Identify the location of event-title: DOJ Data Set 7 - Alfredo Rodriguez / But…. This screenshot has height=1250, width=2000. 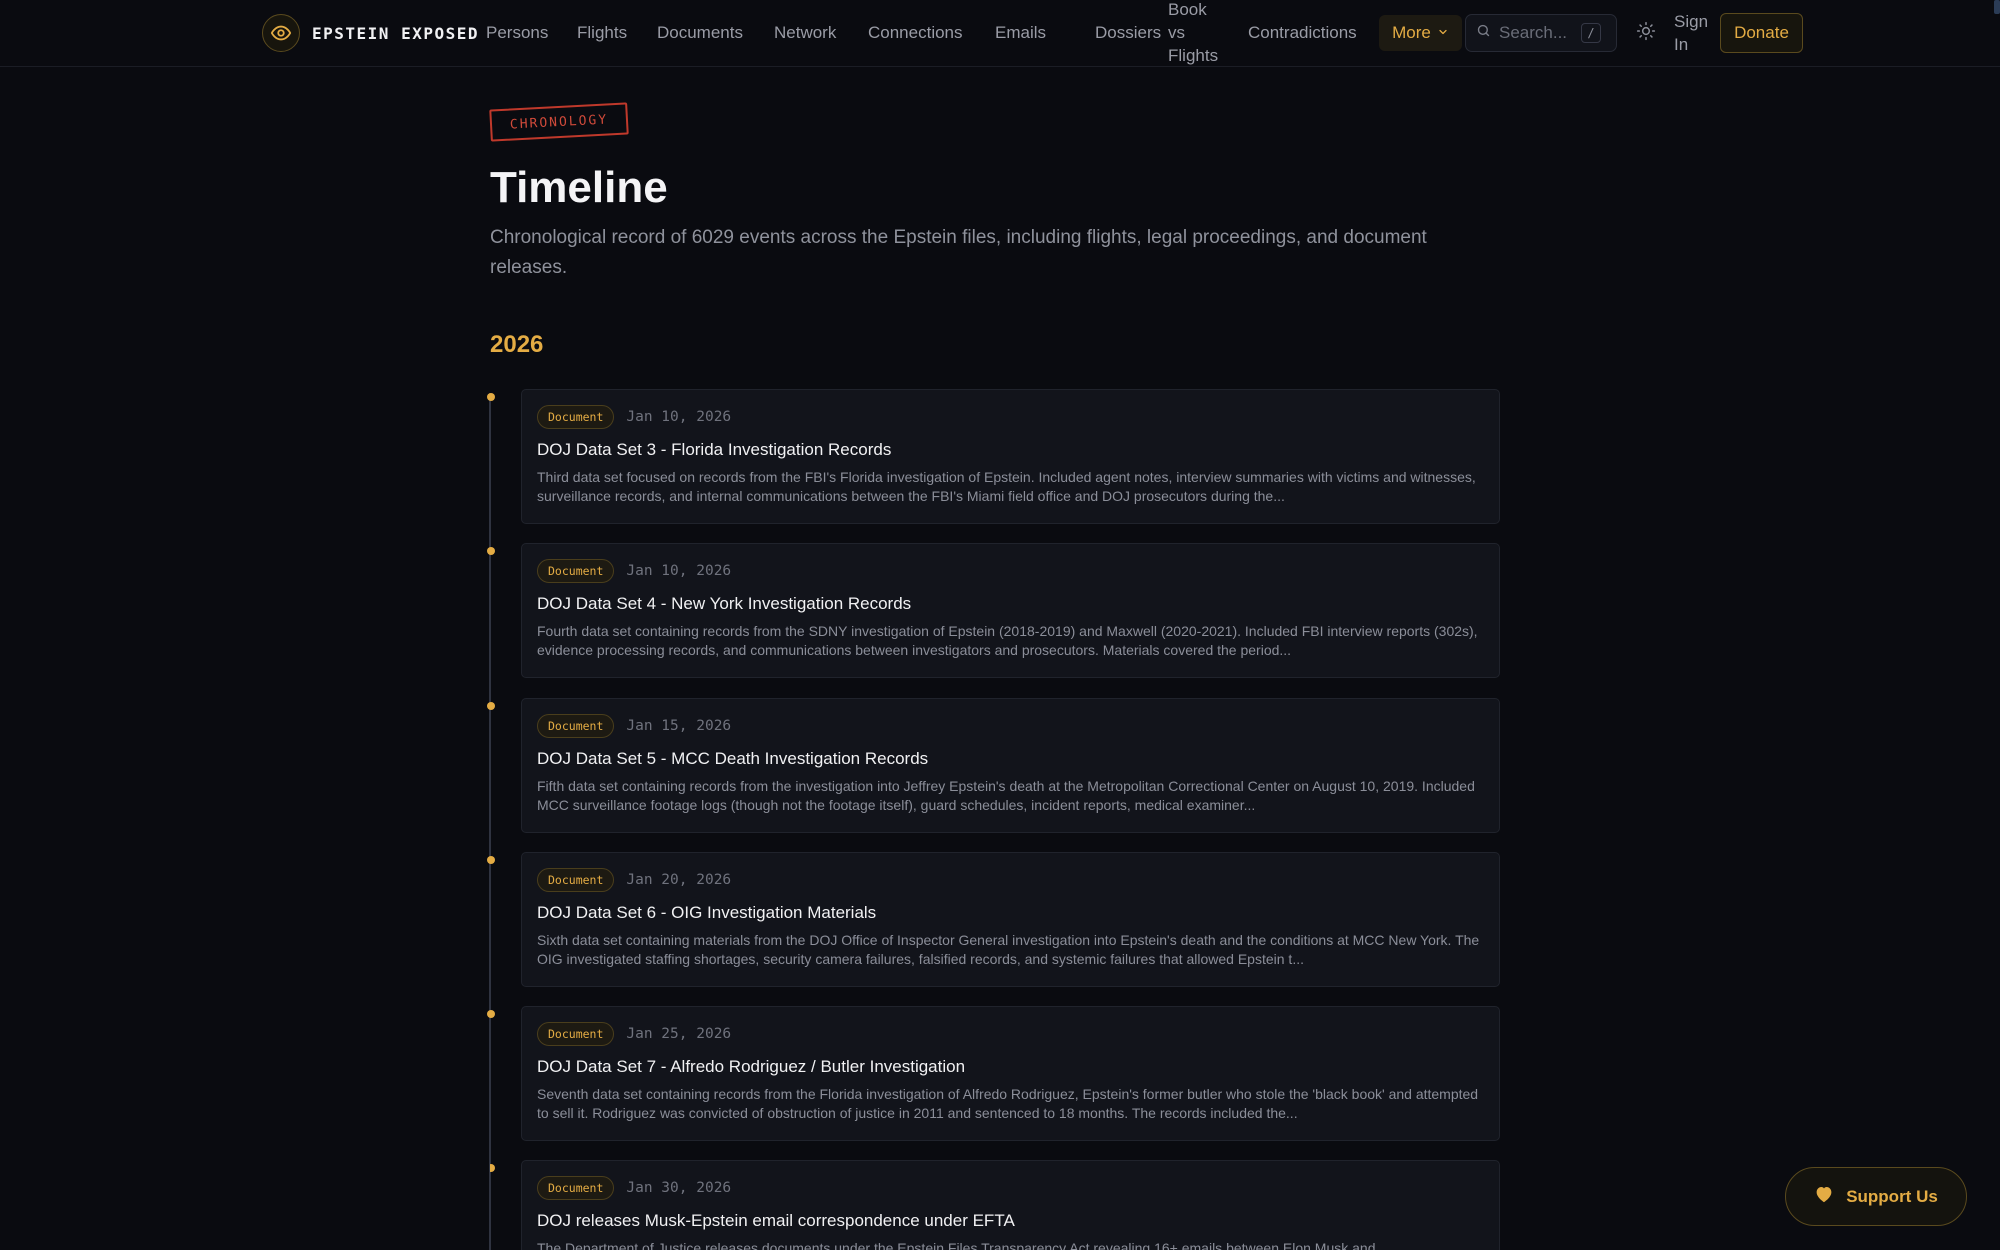
(1010, 1067).